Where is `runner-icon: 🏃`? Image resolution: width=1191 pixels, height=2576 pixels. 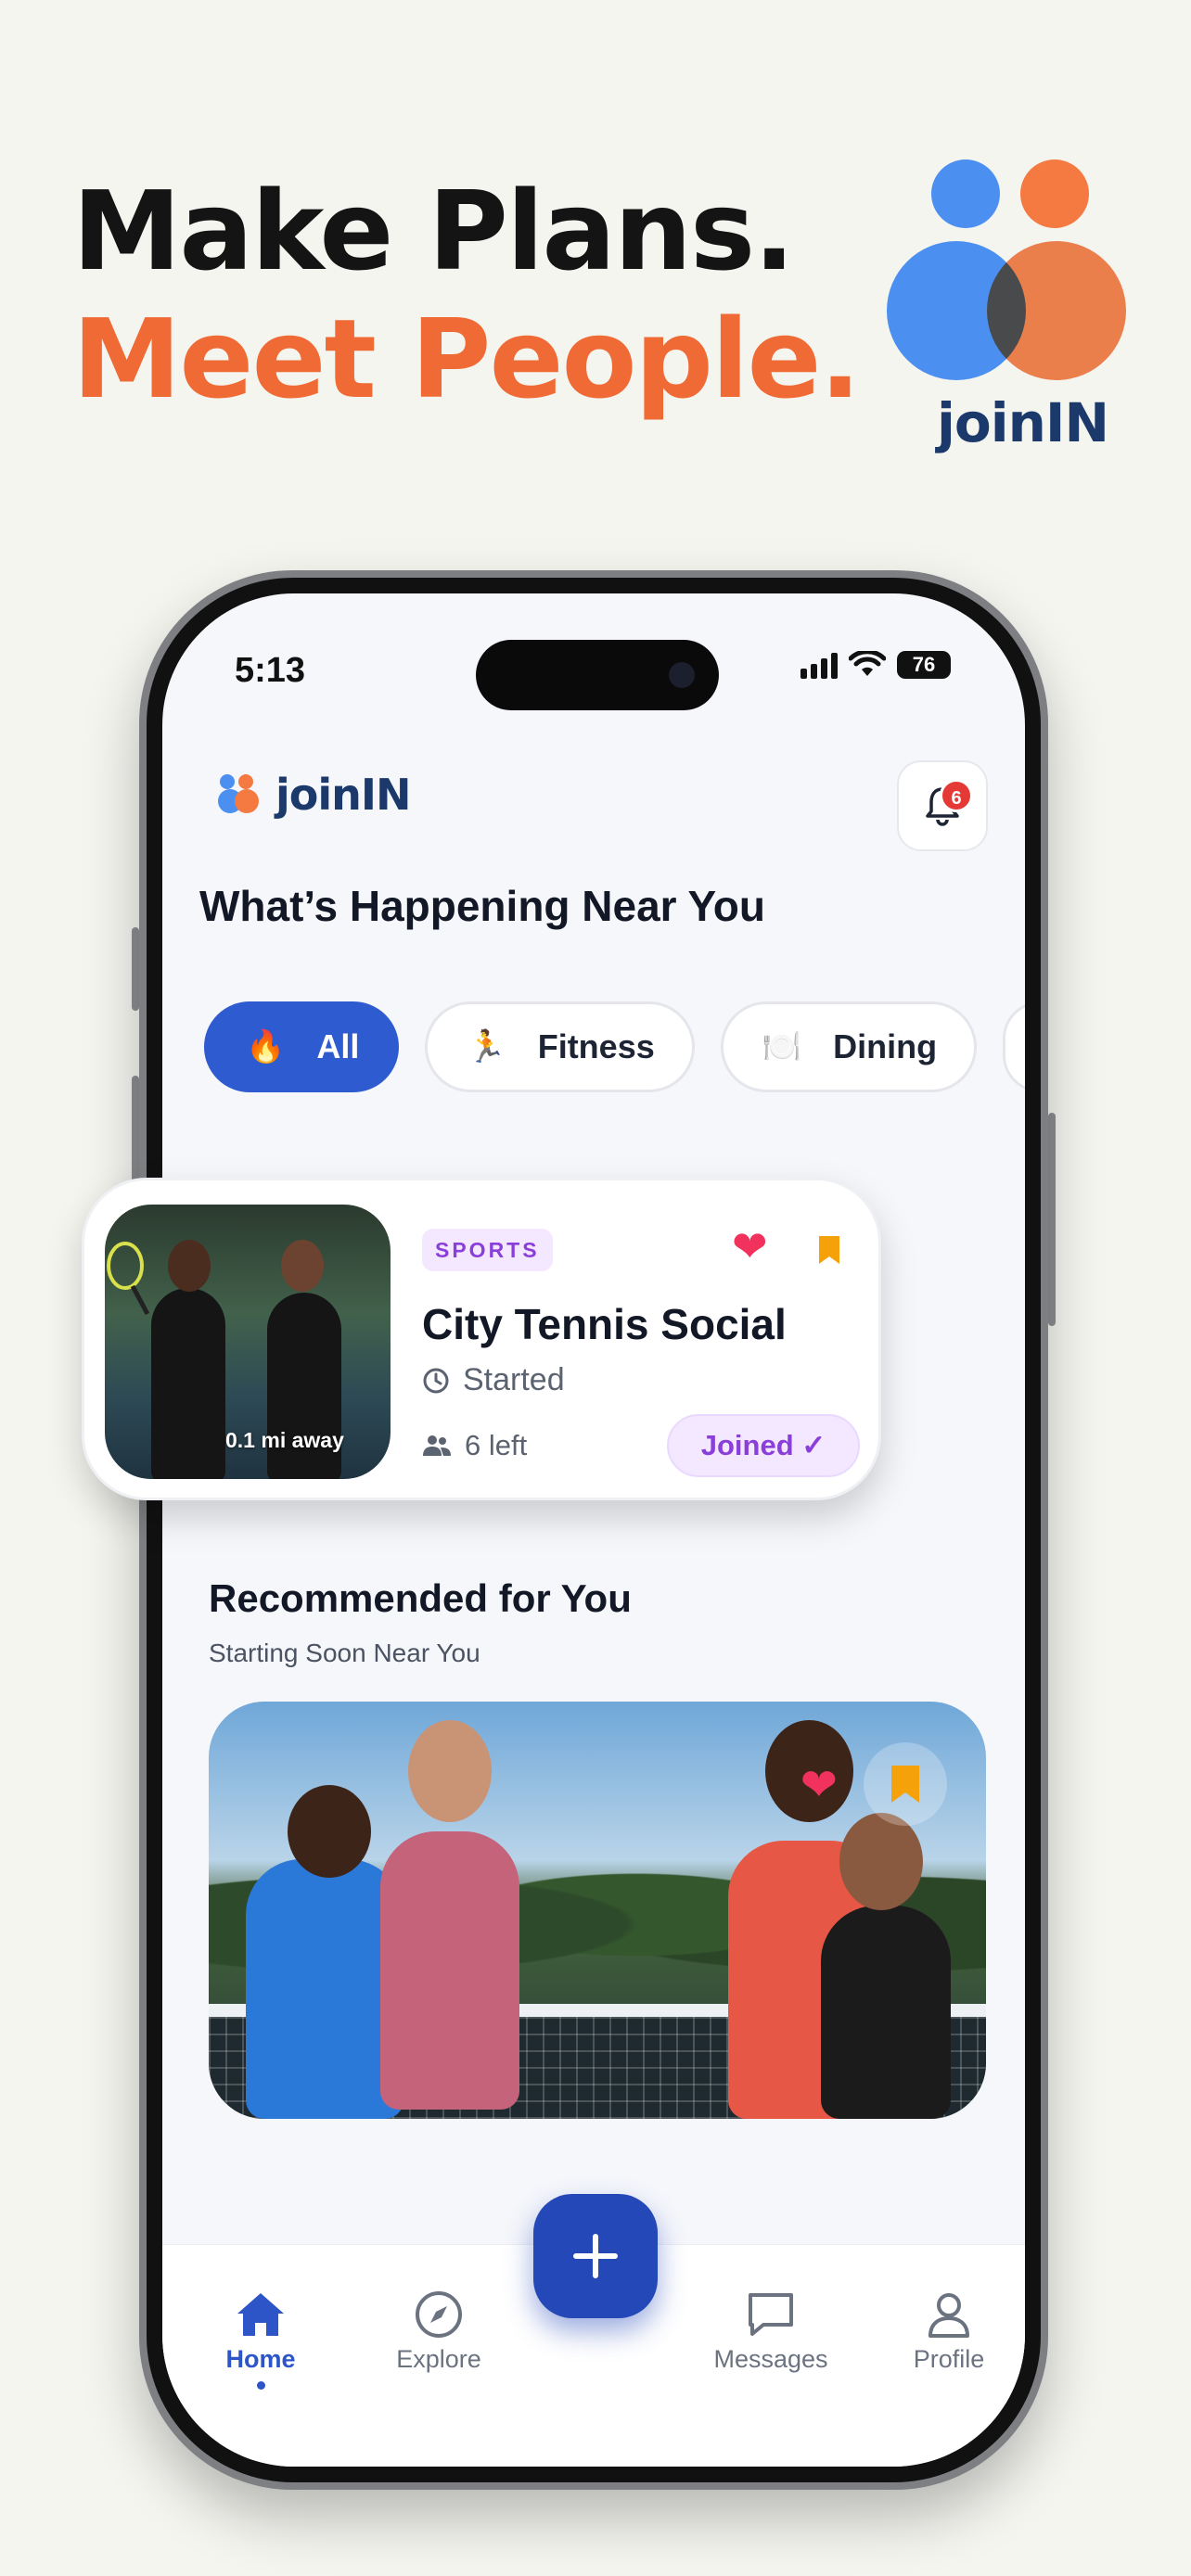
runner-icon: 🏃 is located at coordinates (486, 1047).